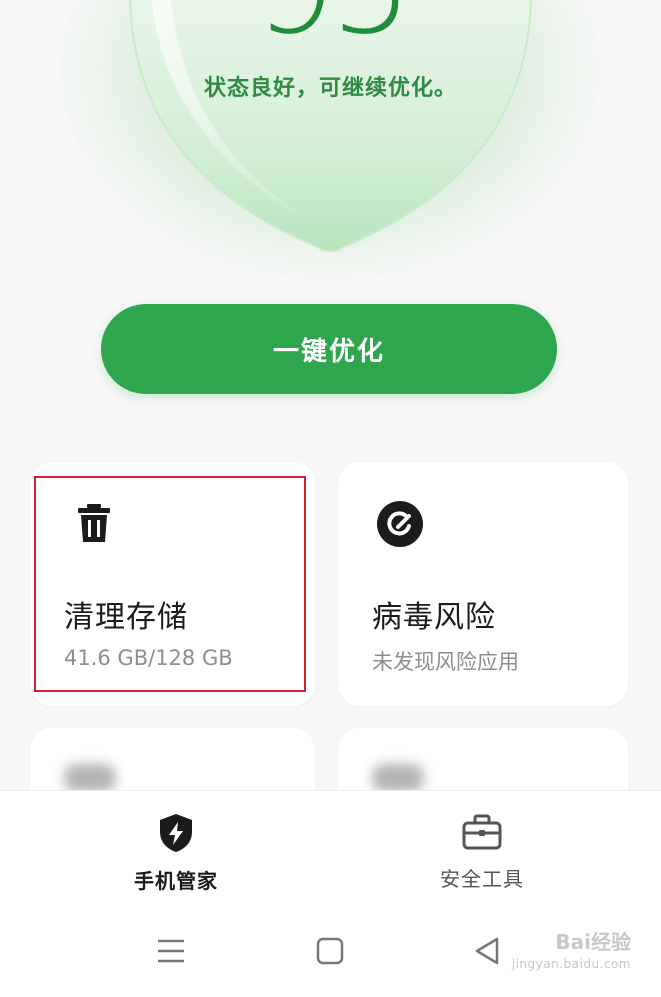  Describe the element at coordinates (176, 833) in the screenshot. I see `shield-bolt-icon` at that location.